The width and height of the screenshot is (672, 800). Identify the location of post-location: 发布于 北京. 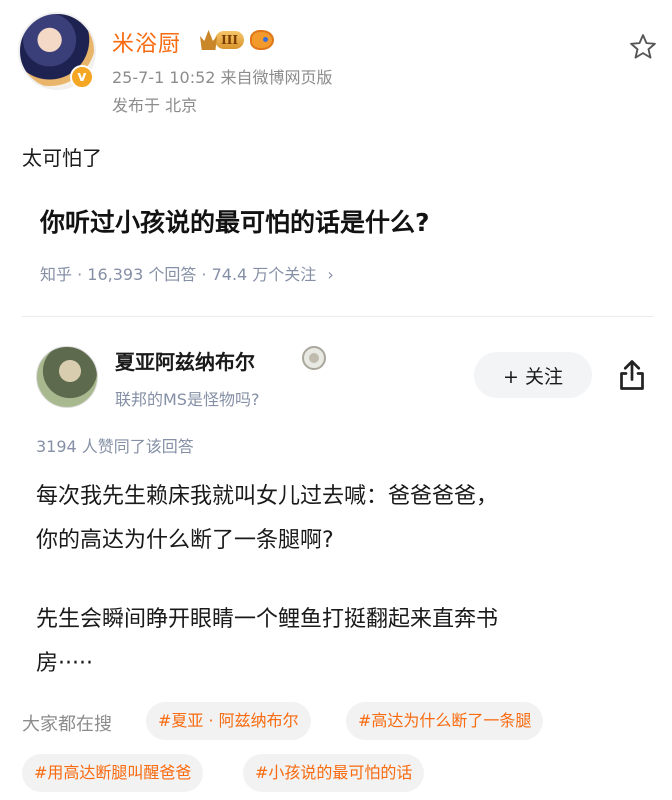
(155, 105).